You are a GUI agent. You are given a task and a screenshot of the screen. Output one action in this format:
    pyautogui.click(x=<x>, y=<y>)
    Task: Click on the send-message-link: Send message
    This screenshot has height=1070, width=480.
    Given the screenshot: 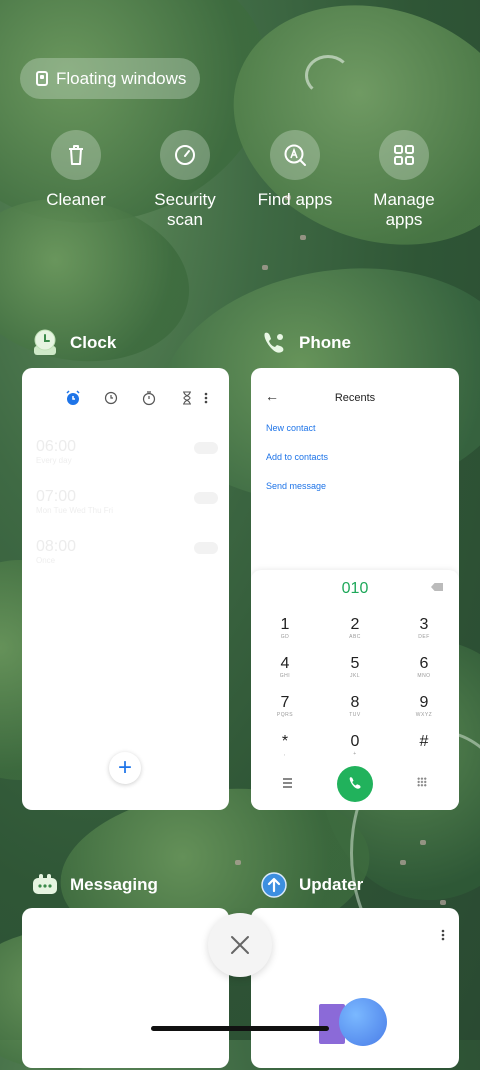 What is the action you would take?
    pyautogui.click(x=296, y=486)
    